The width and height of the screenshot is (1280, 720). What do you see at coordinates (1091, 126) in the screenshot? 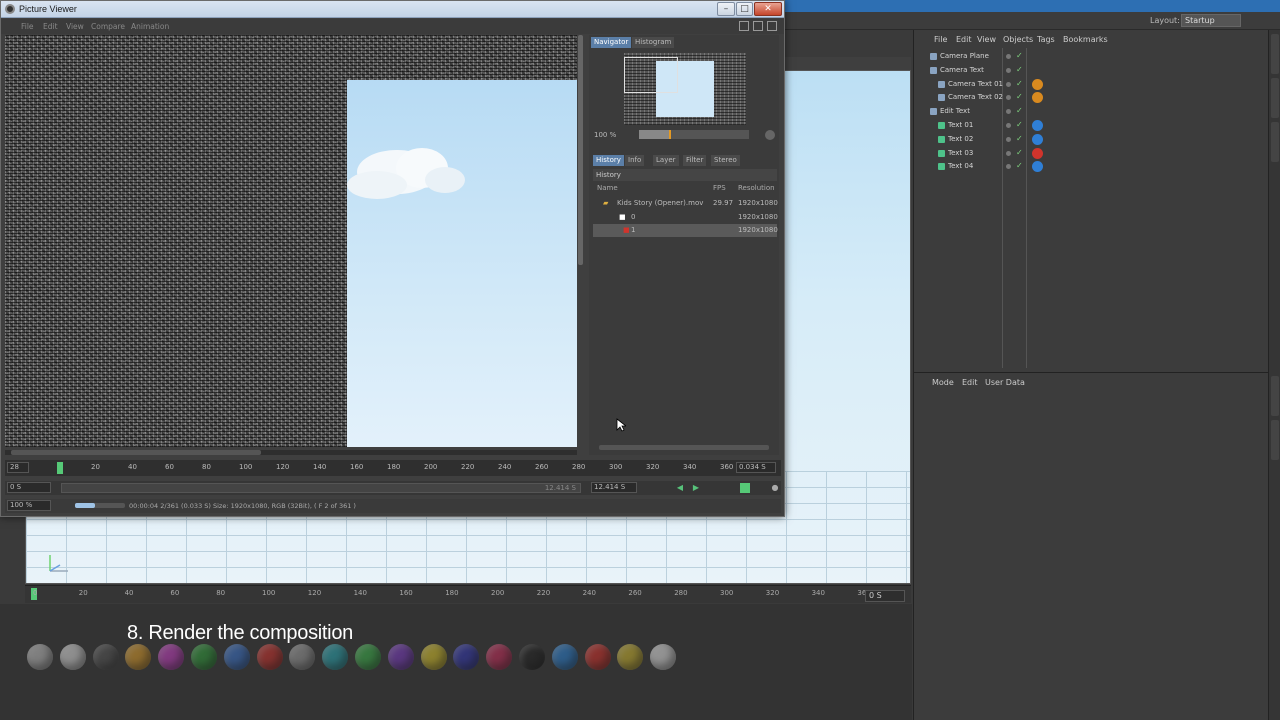
I see `om-object-row: Text 01 ✓` at bounding box center [1091, 126].